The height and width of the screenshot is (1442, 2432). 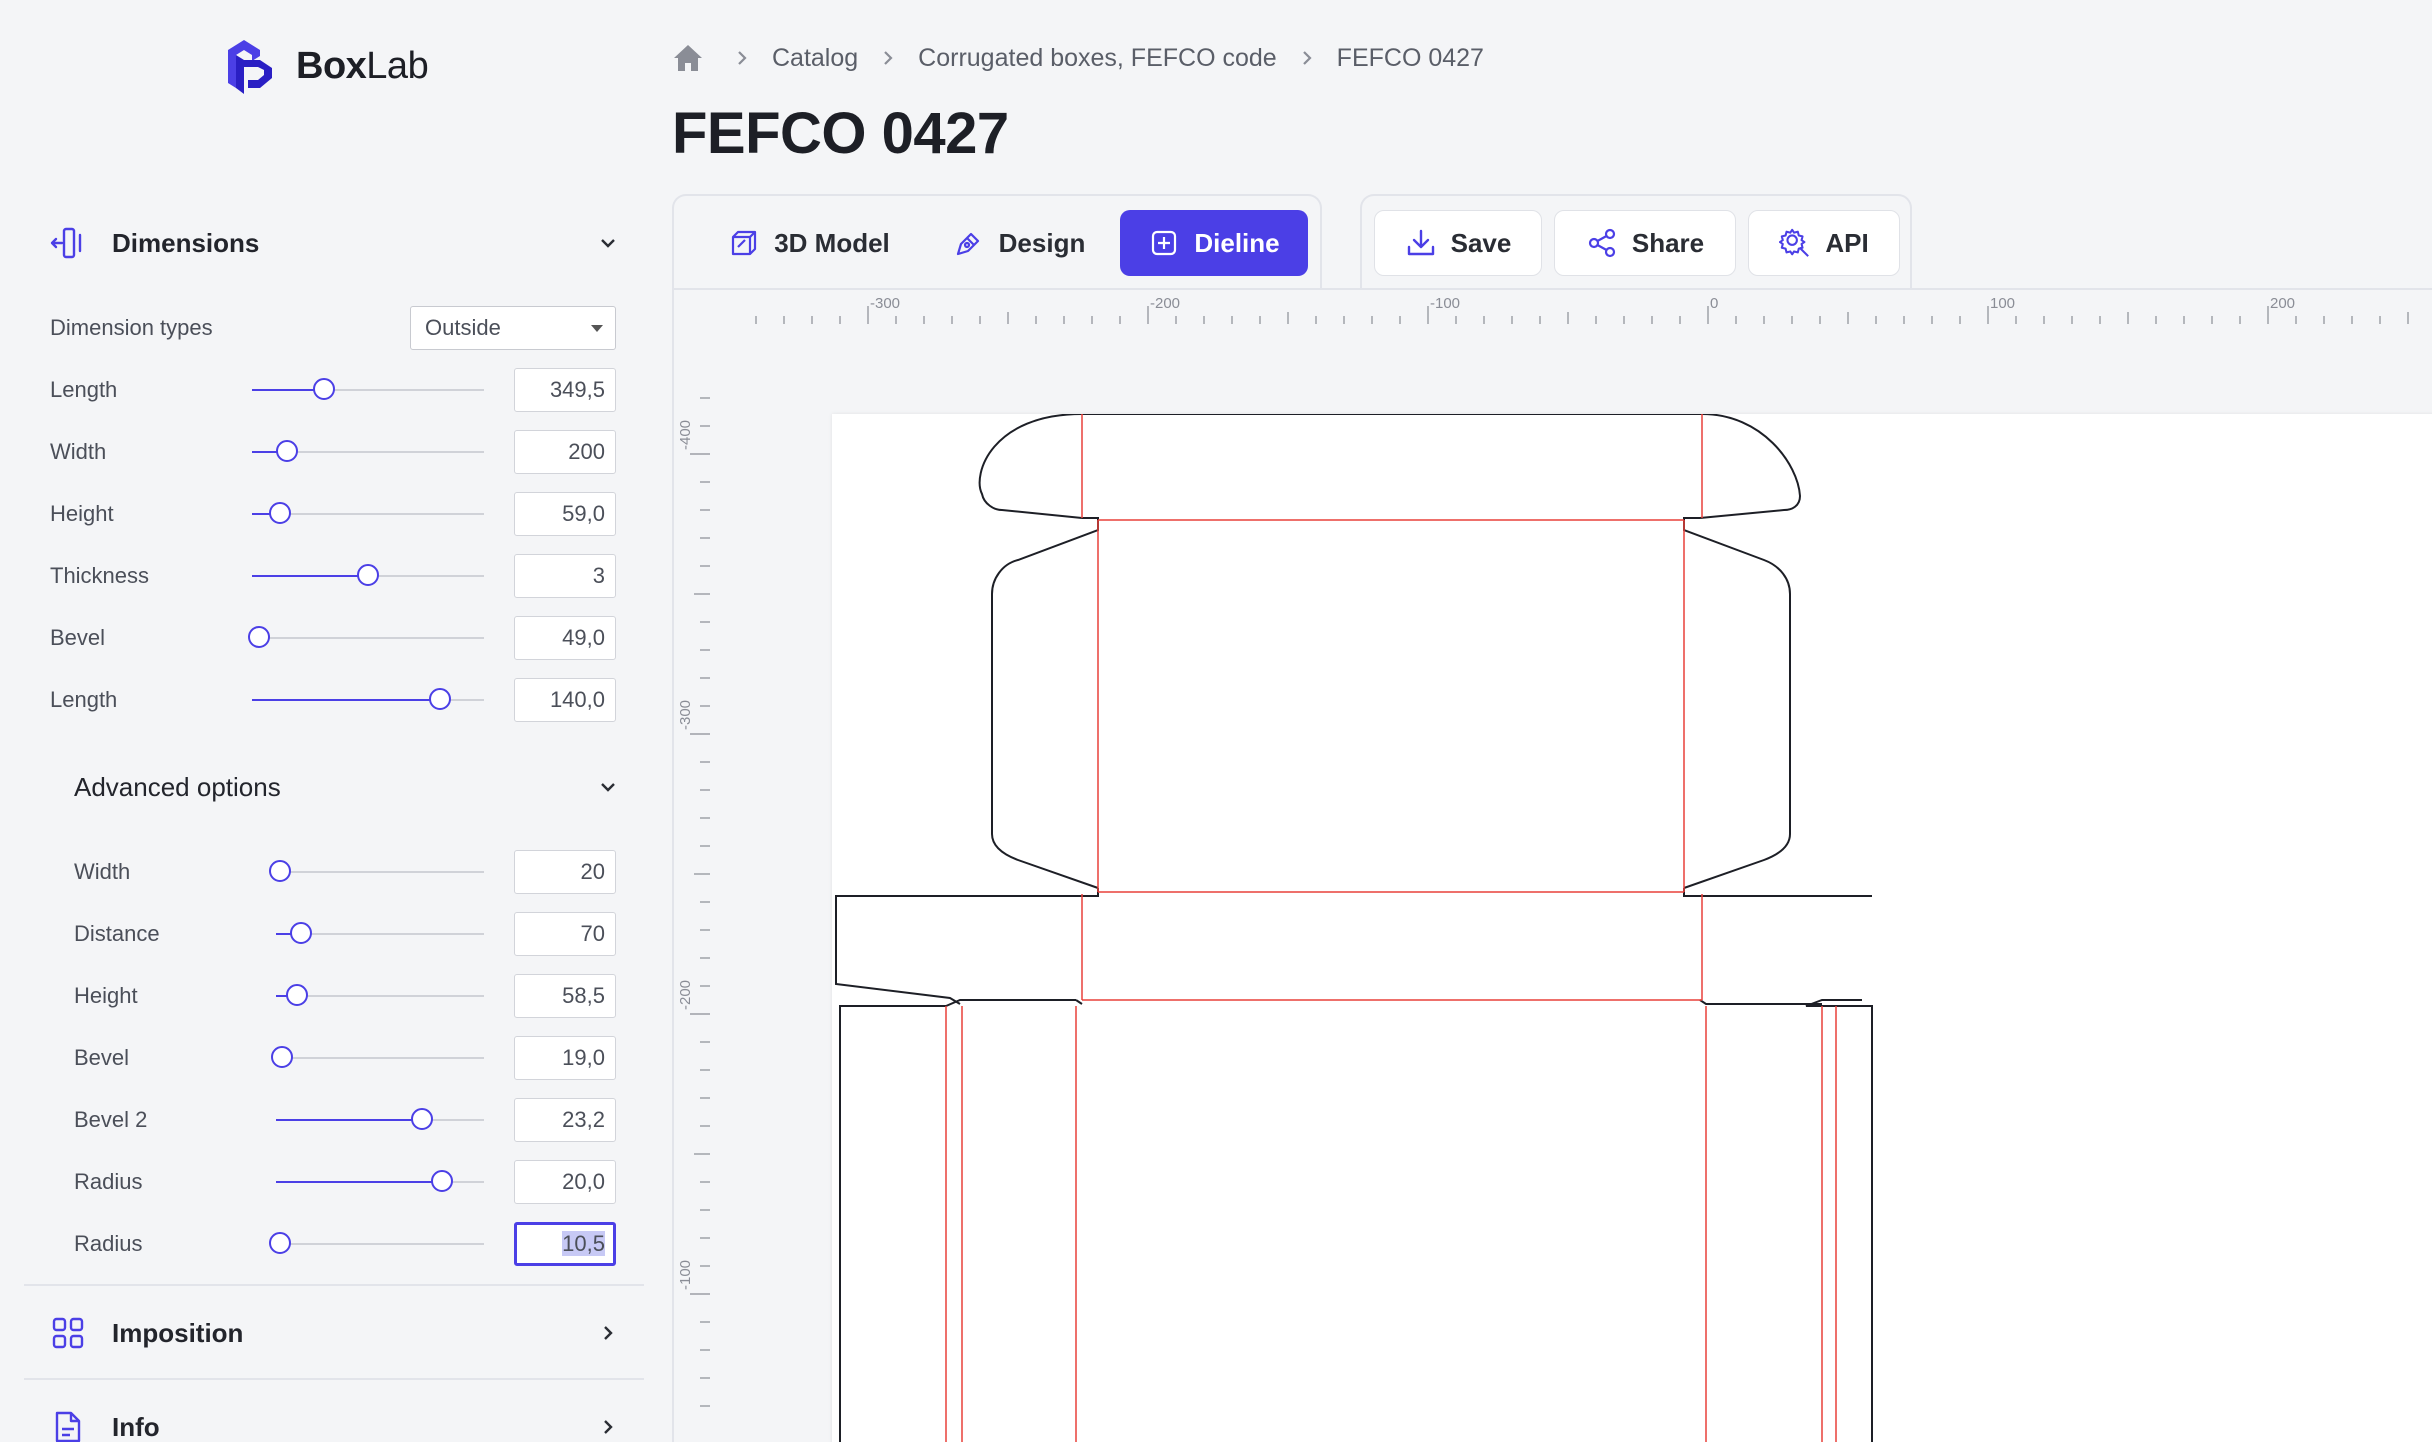 What do you see at coordinates (565, 576) in the screenshot?
I see `dimensions-value-input: 3` at bounding box center [565, 576].